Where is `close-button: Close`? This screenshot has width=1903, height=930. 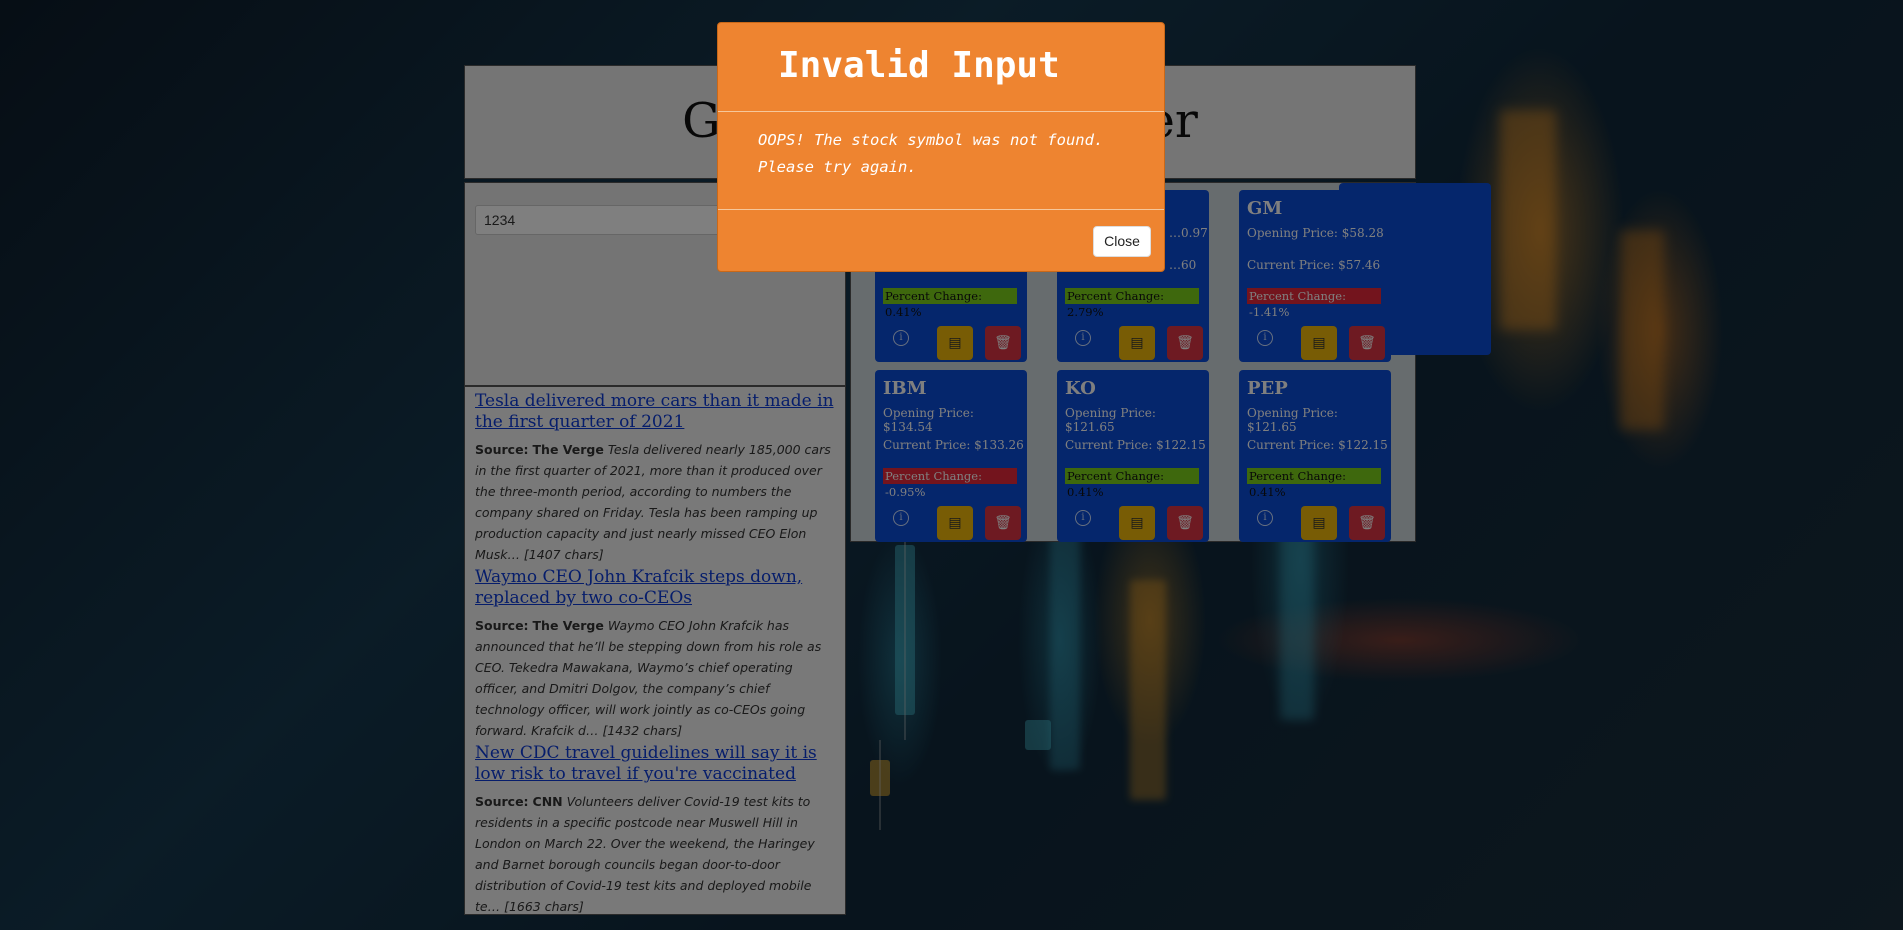 close-button: Close is located at coordinates (1122, 241).